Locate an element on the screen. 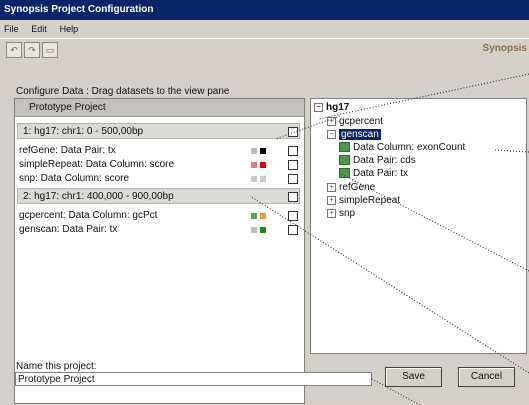  dataset-label: genscan: Data Pair: tx is located at coordinates (68, 229).